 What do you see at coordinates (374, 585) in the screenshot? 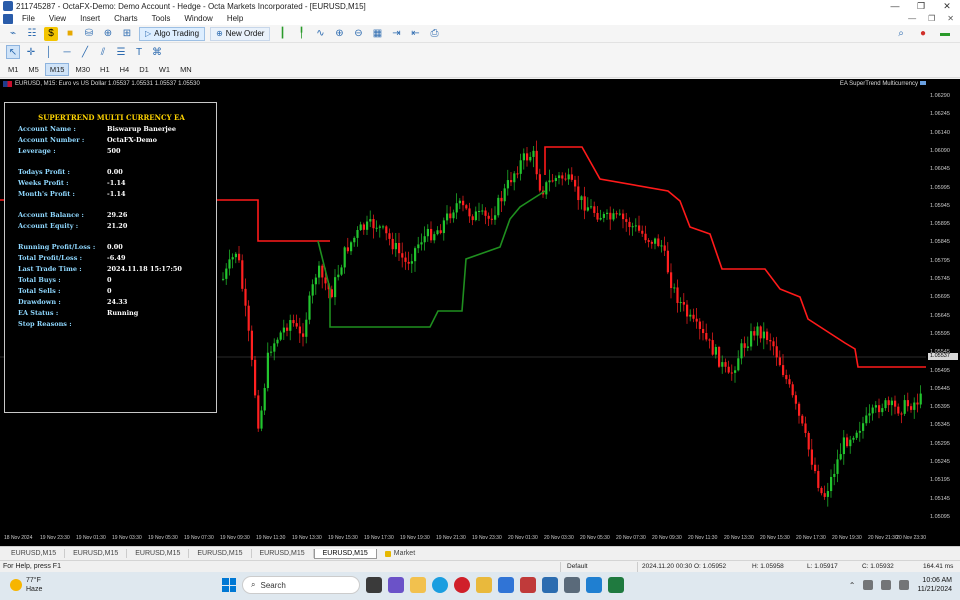
I see `task-view-icon` at bounding box center [374, 585].